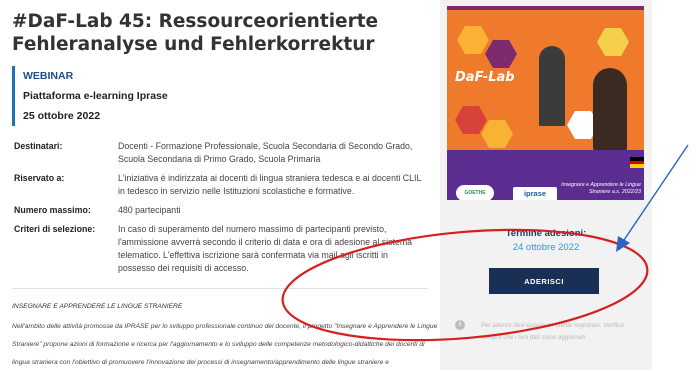 The image size is (697, 372). What do you see at coordinates (48, 76) in the screenshot?
I see `event-type: WEBINAR` at bounding box center [48, 76].